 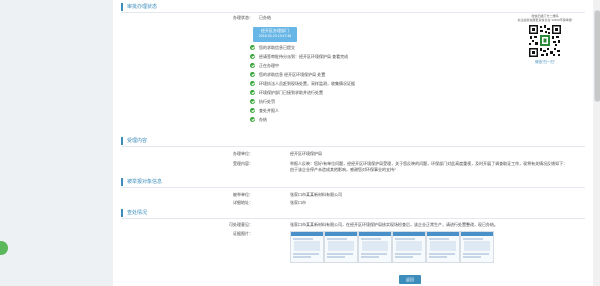 I want to click on qr-code-image, so click(x=545, y=41).